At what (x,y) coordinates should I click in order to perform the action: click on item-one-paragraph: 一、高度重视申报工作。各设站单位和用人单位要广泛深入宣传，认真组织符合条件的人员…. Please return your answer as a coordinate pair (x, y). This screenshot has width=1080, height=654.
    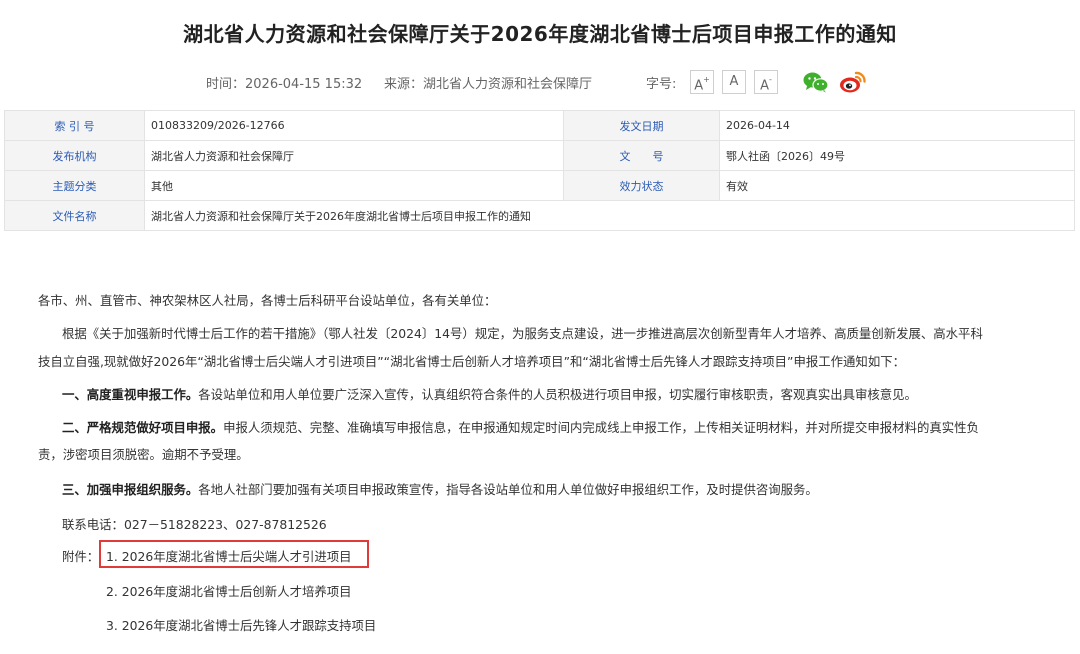
    Looking at the image, I should click on (557, 394).